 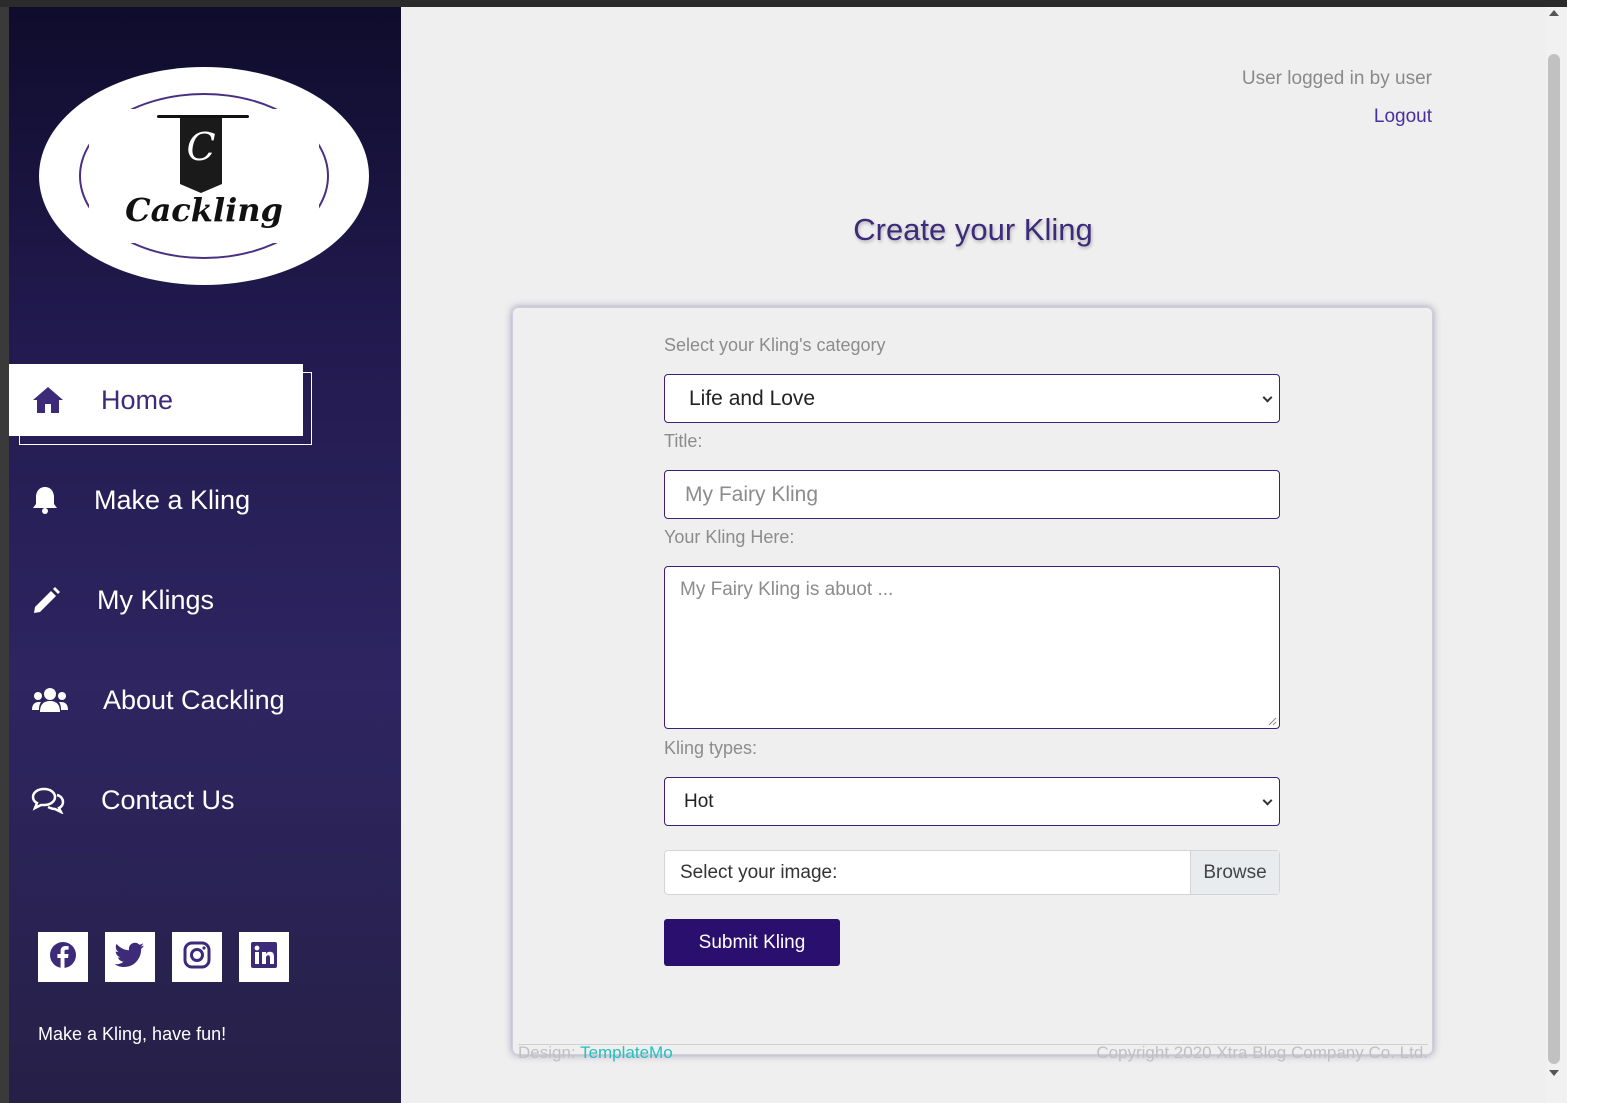 What do you see at coordinates (1584, 551) in the screenshot?
I see `outer-margin` at bounding box center [1584, 551].